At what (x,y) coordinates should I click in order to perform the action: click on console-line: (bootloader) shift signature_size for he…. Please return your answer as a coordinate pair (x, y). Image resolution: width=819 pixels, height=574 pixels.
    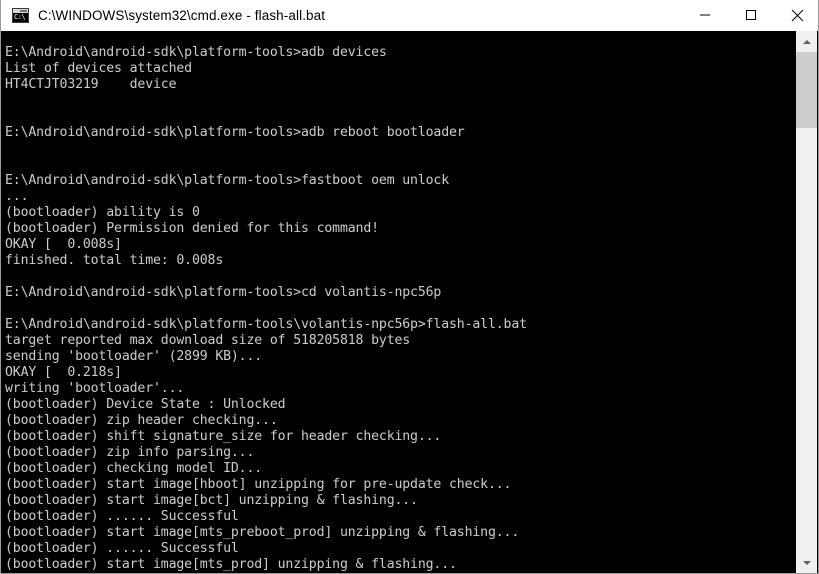
    Looking at the image, I should click on (223, 436).